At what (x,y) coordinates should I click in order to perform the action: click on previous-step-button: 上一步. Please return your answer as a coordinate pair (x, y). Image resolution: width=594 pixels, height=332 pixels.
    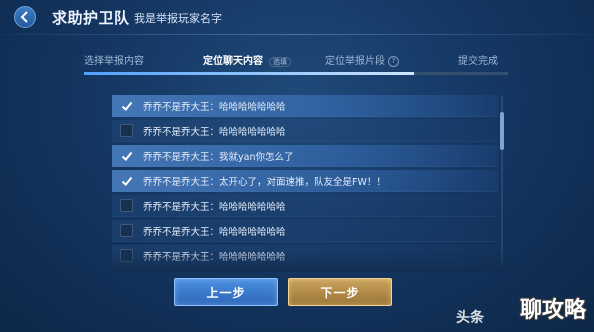
    Looking at the image, I should click on (226, 292).